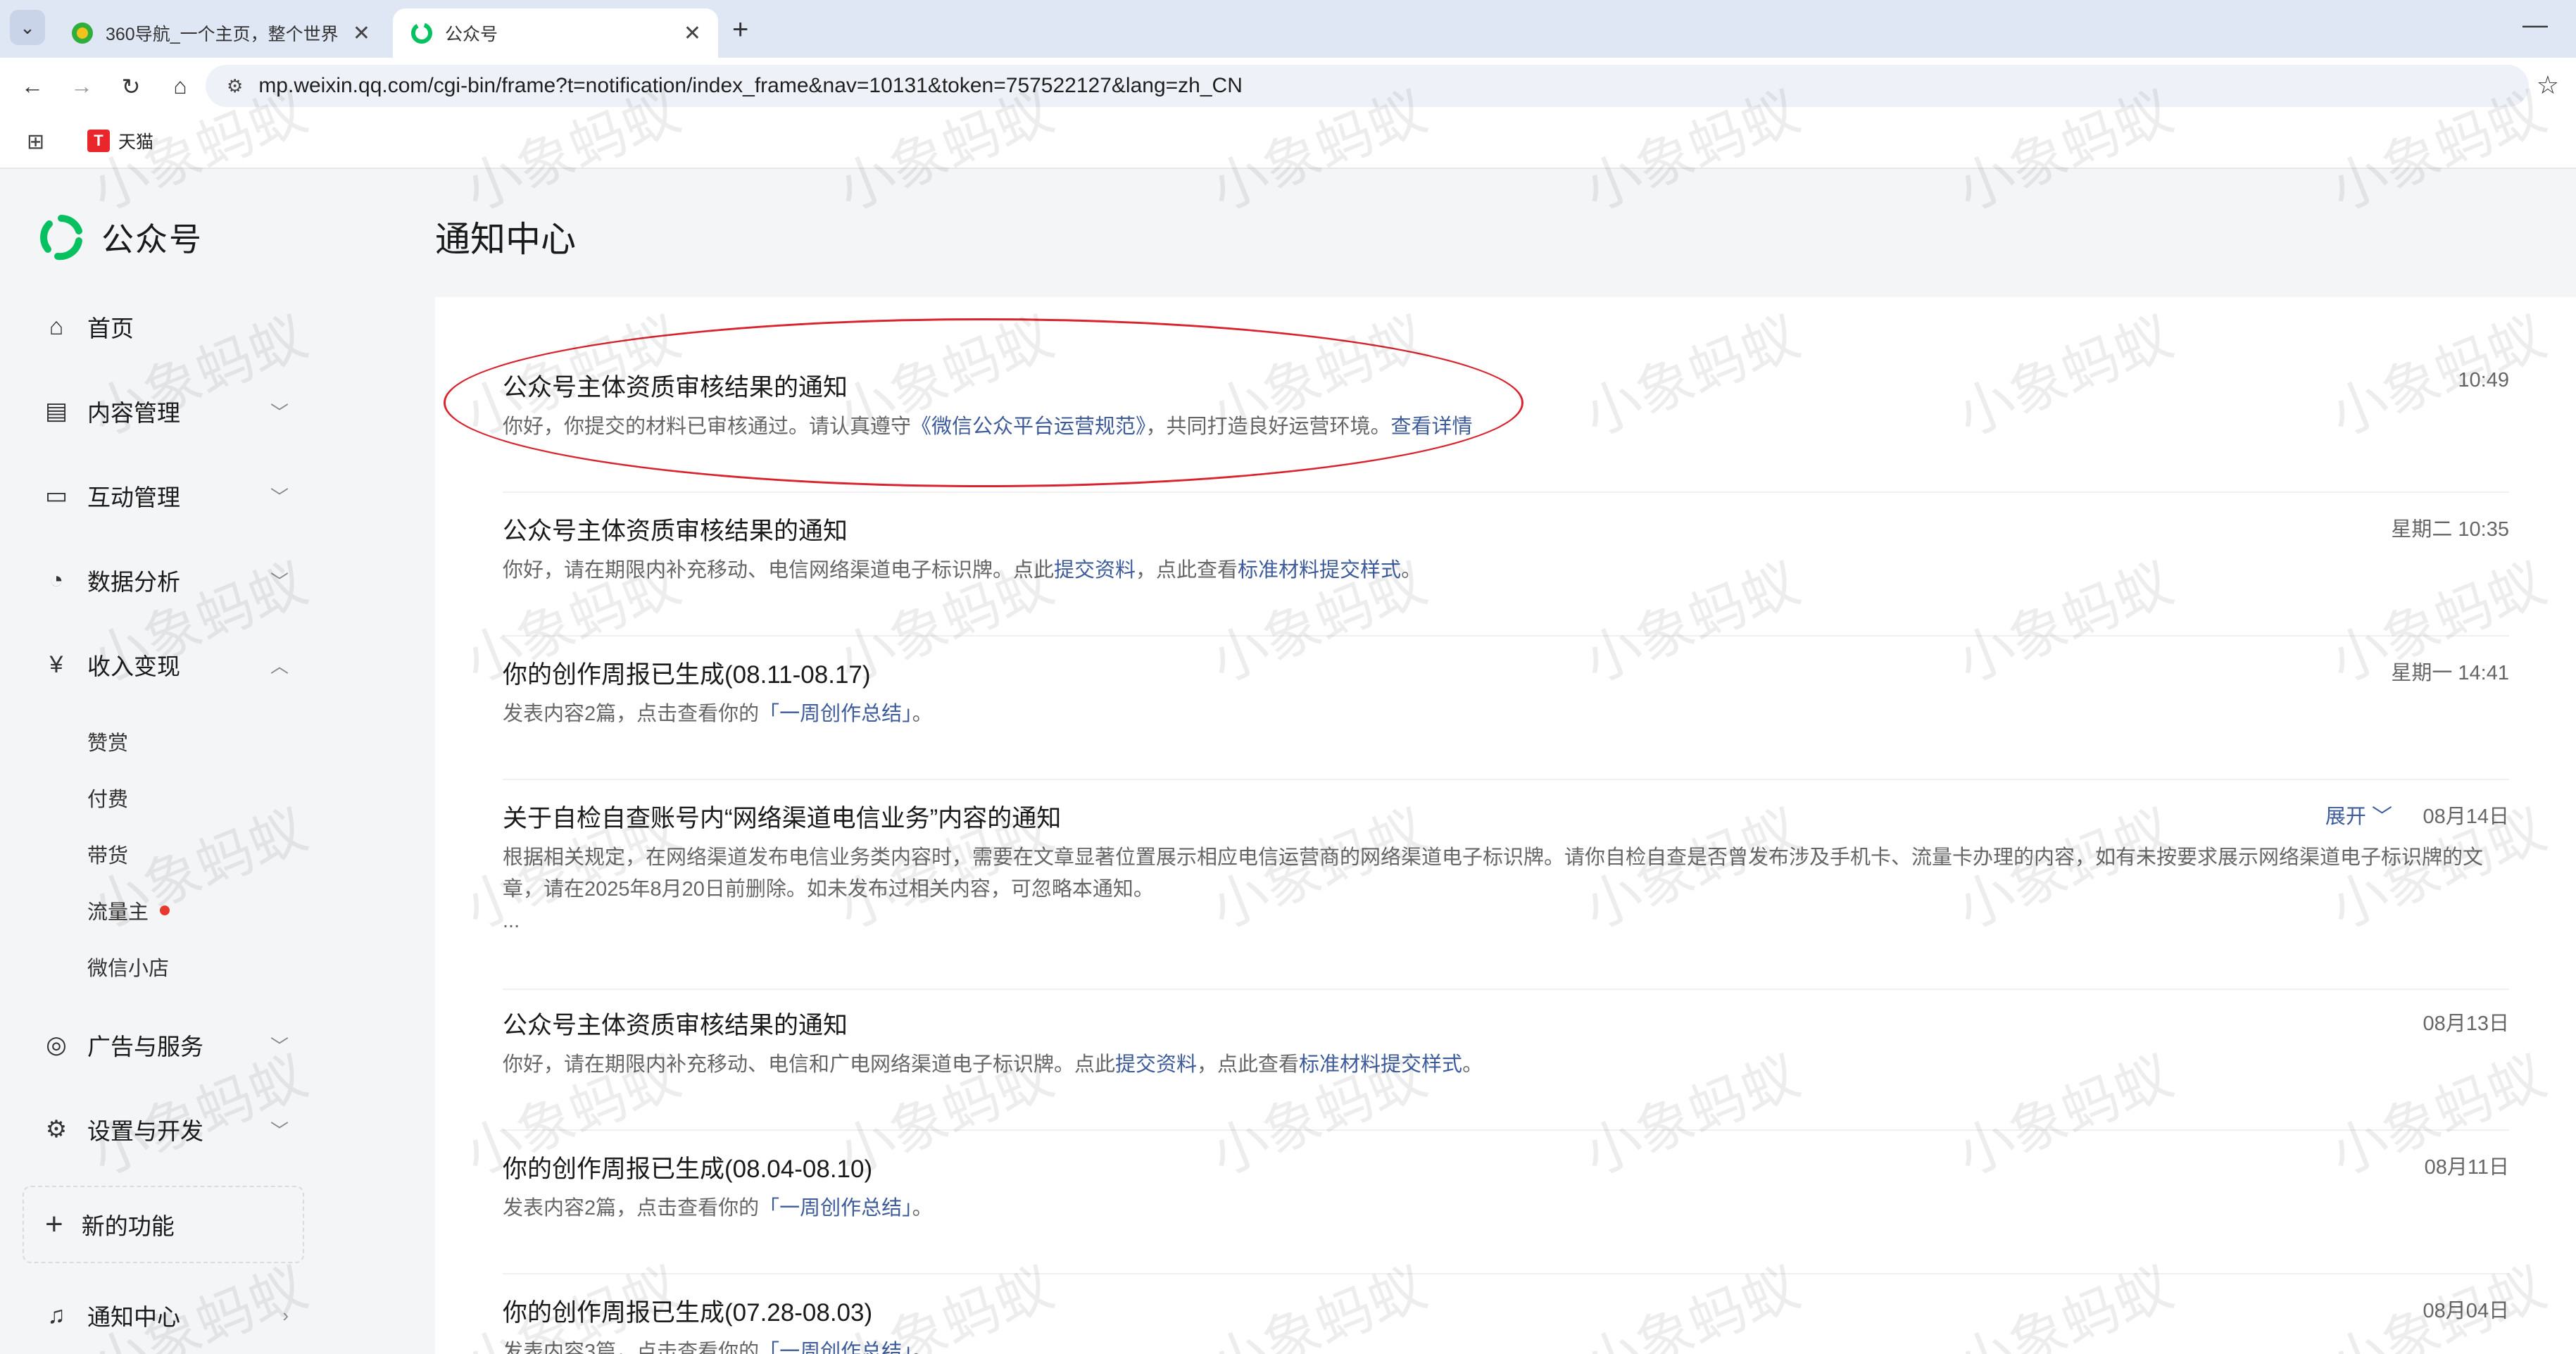 This screenshot has height=1354, width=2576. I want to click on plus-icon: +, so click(54, 1224).